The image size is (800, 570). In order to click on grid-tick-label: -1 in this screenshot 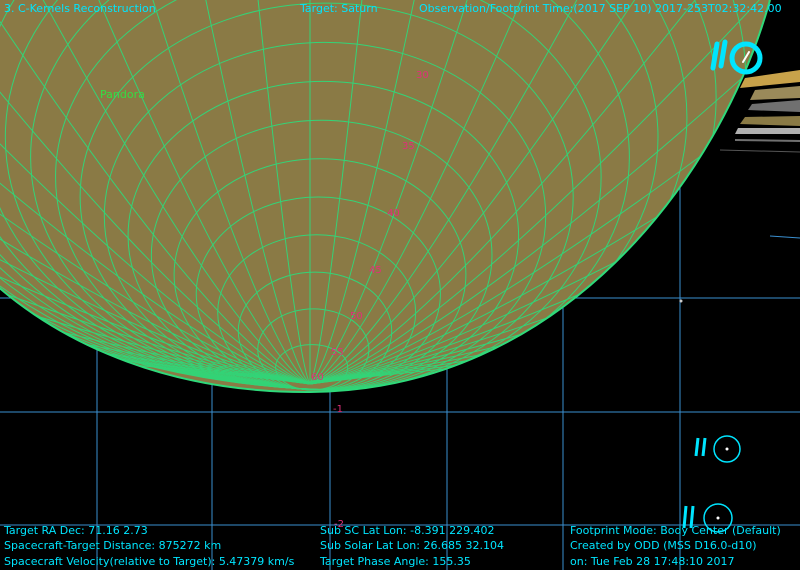, I will do `click(338, 409)`.